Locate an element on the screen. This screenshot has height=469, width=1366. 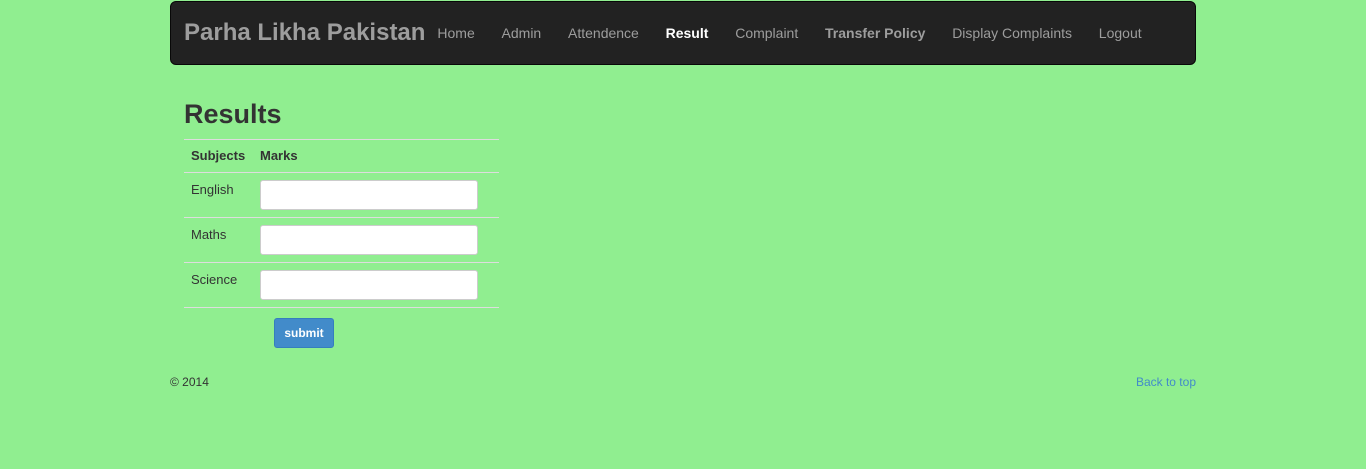
header-marks: Marks is located at coordinates (376, 156).